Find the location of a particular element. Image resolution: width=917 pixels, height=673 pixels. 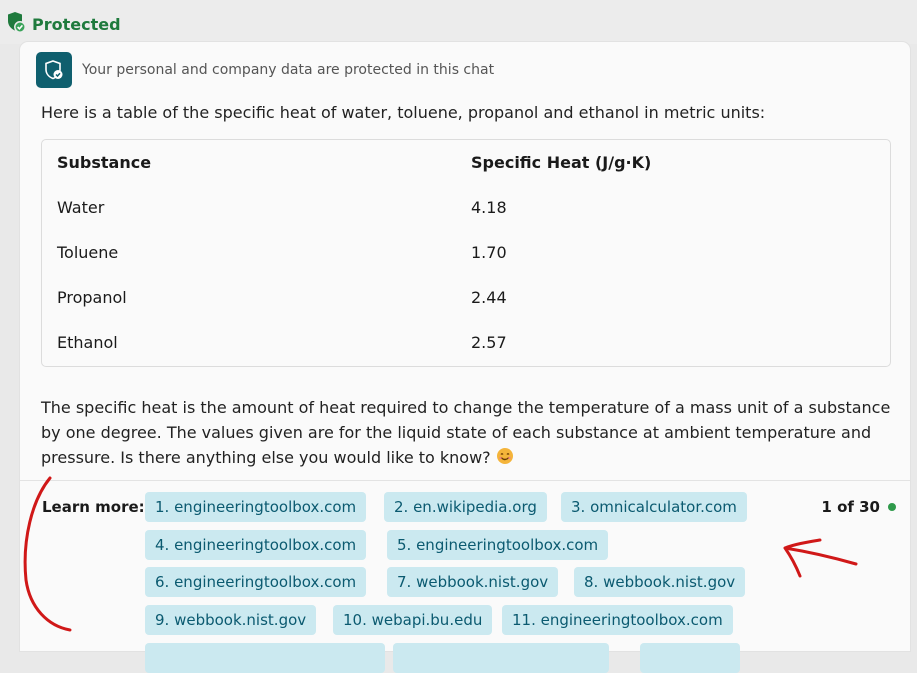

protected-label: Protected is located at coordinates (76, 24).